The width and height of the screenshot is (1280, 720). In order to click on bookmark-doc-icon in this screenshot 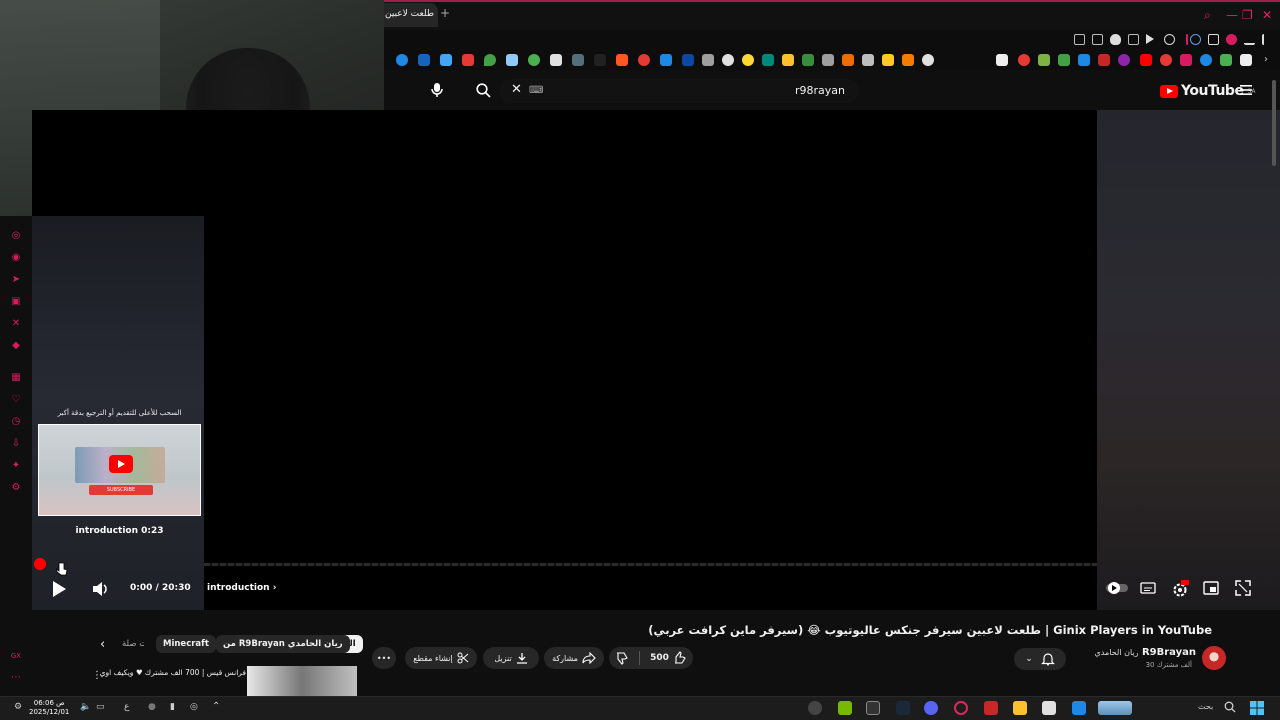, I will do `click(578, 60)`.